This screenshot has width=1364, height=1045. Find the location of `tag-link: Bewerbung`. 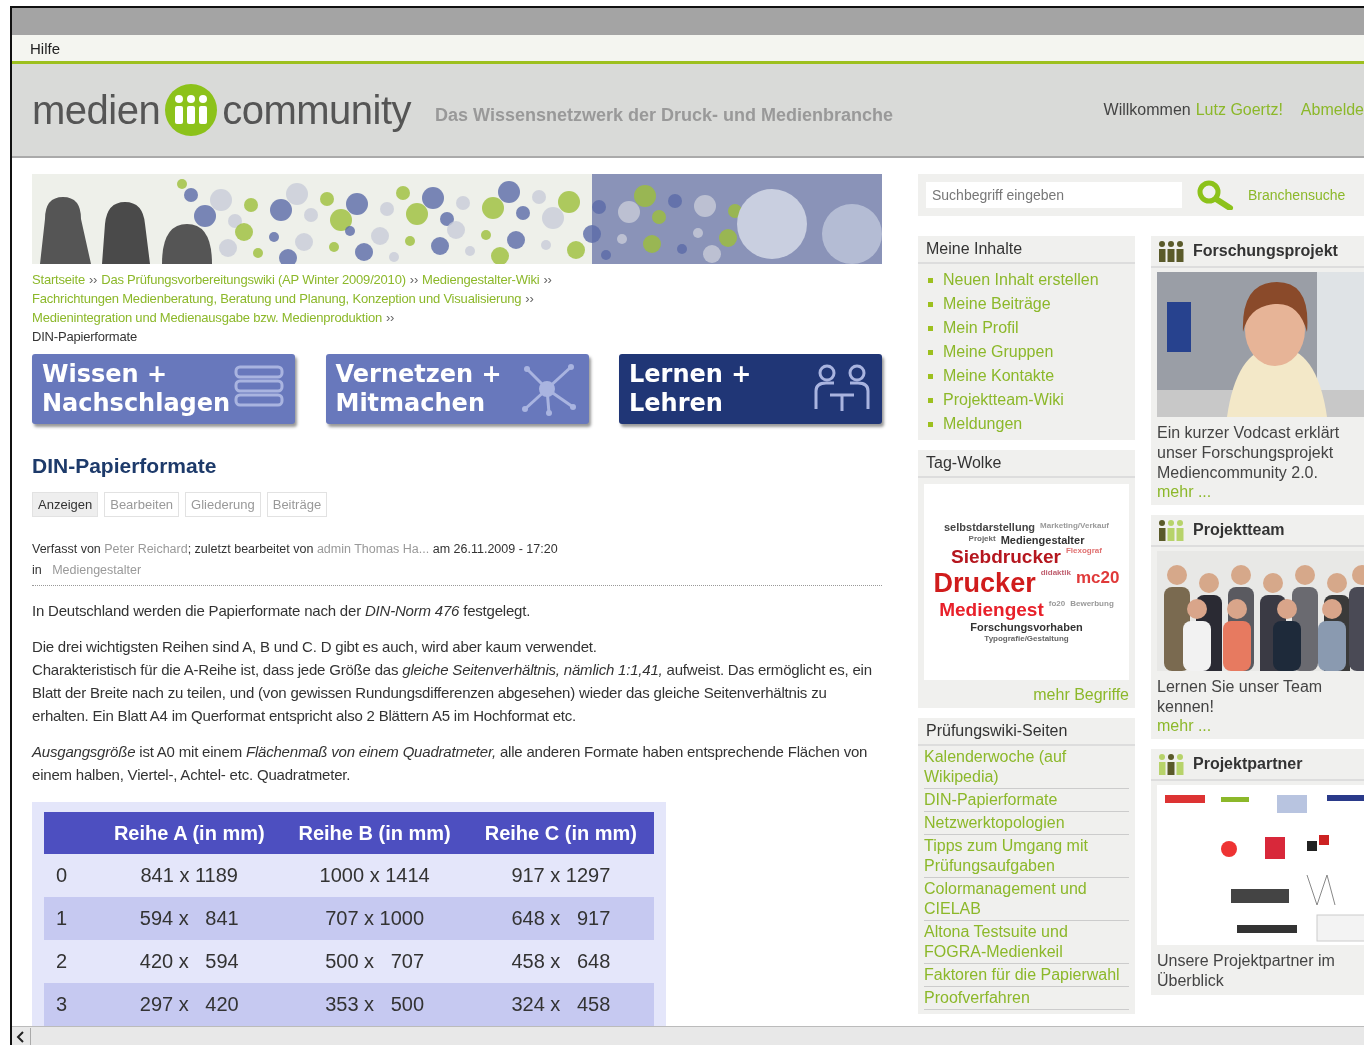

tag-link: Bewerbung is located at coordinates (1092, 610).